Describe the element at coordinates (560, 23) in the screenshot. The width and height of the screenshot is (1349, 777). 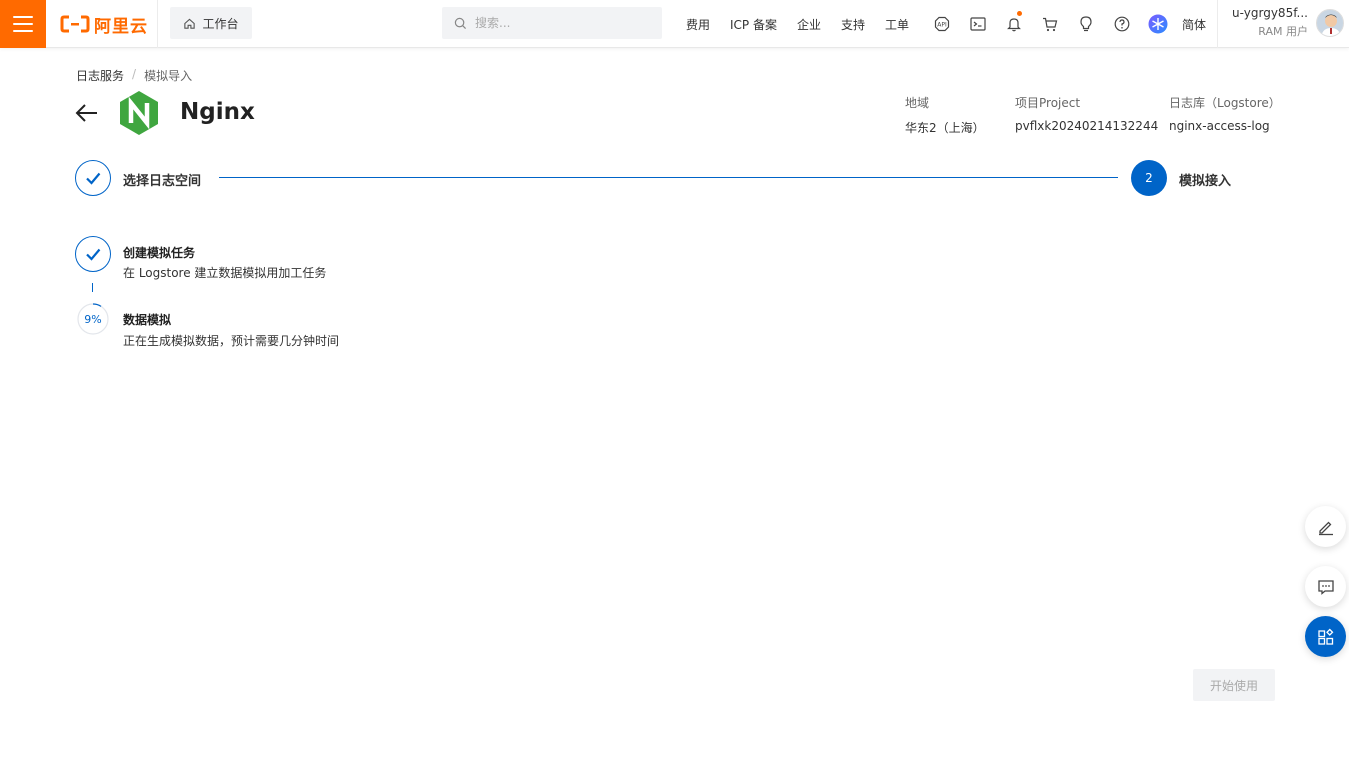
I see `search-input` at that location.